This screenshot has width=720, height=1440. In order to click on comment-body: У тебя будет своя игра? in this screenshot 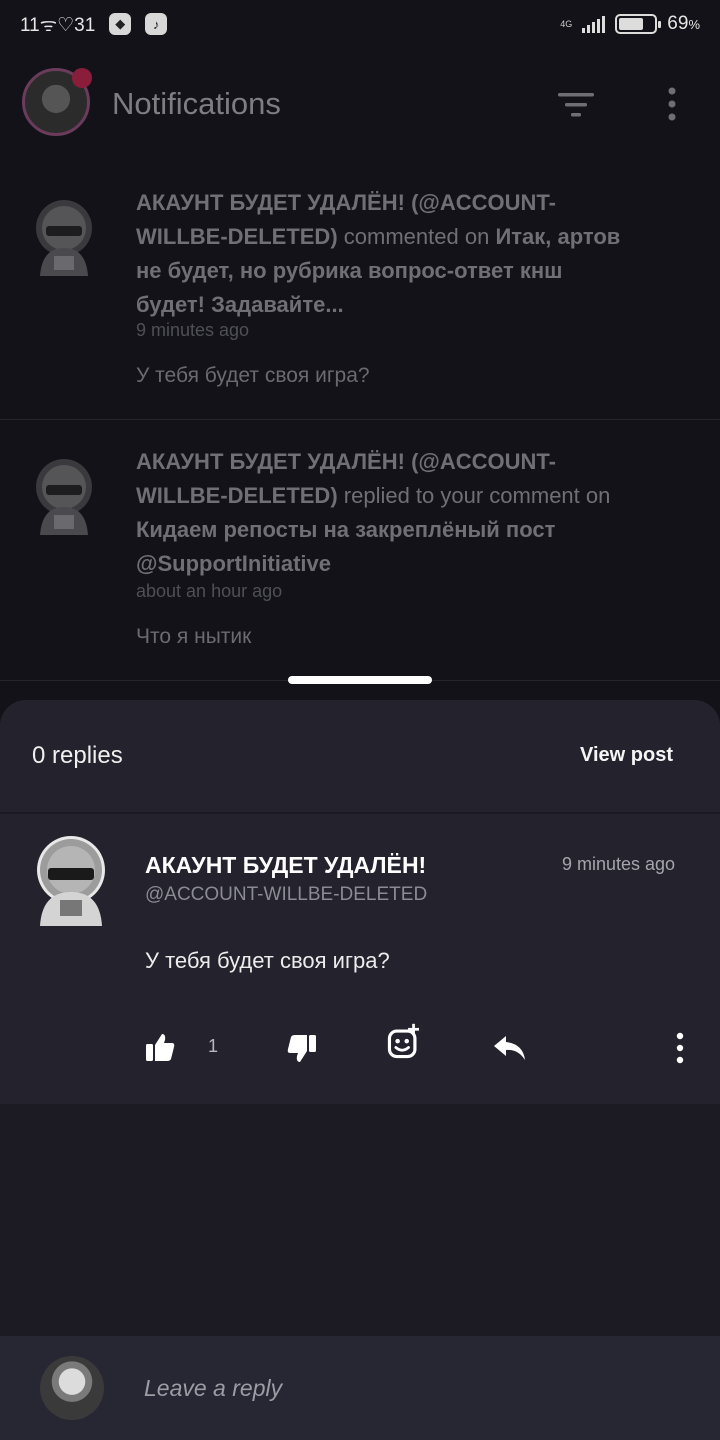, I will do `click(267, 960)`.